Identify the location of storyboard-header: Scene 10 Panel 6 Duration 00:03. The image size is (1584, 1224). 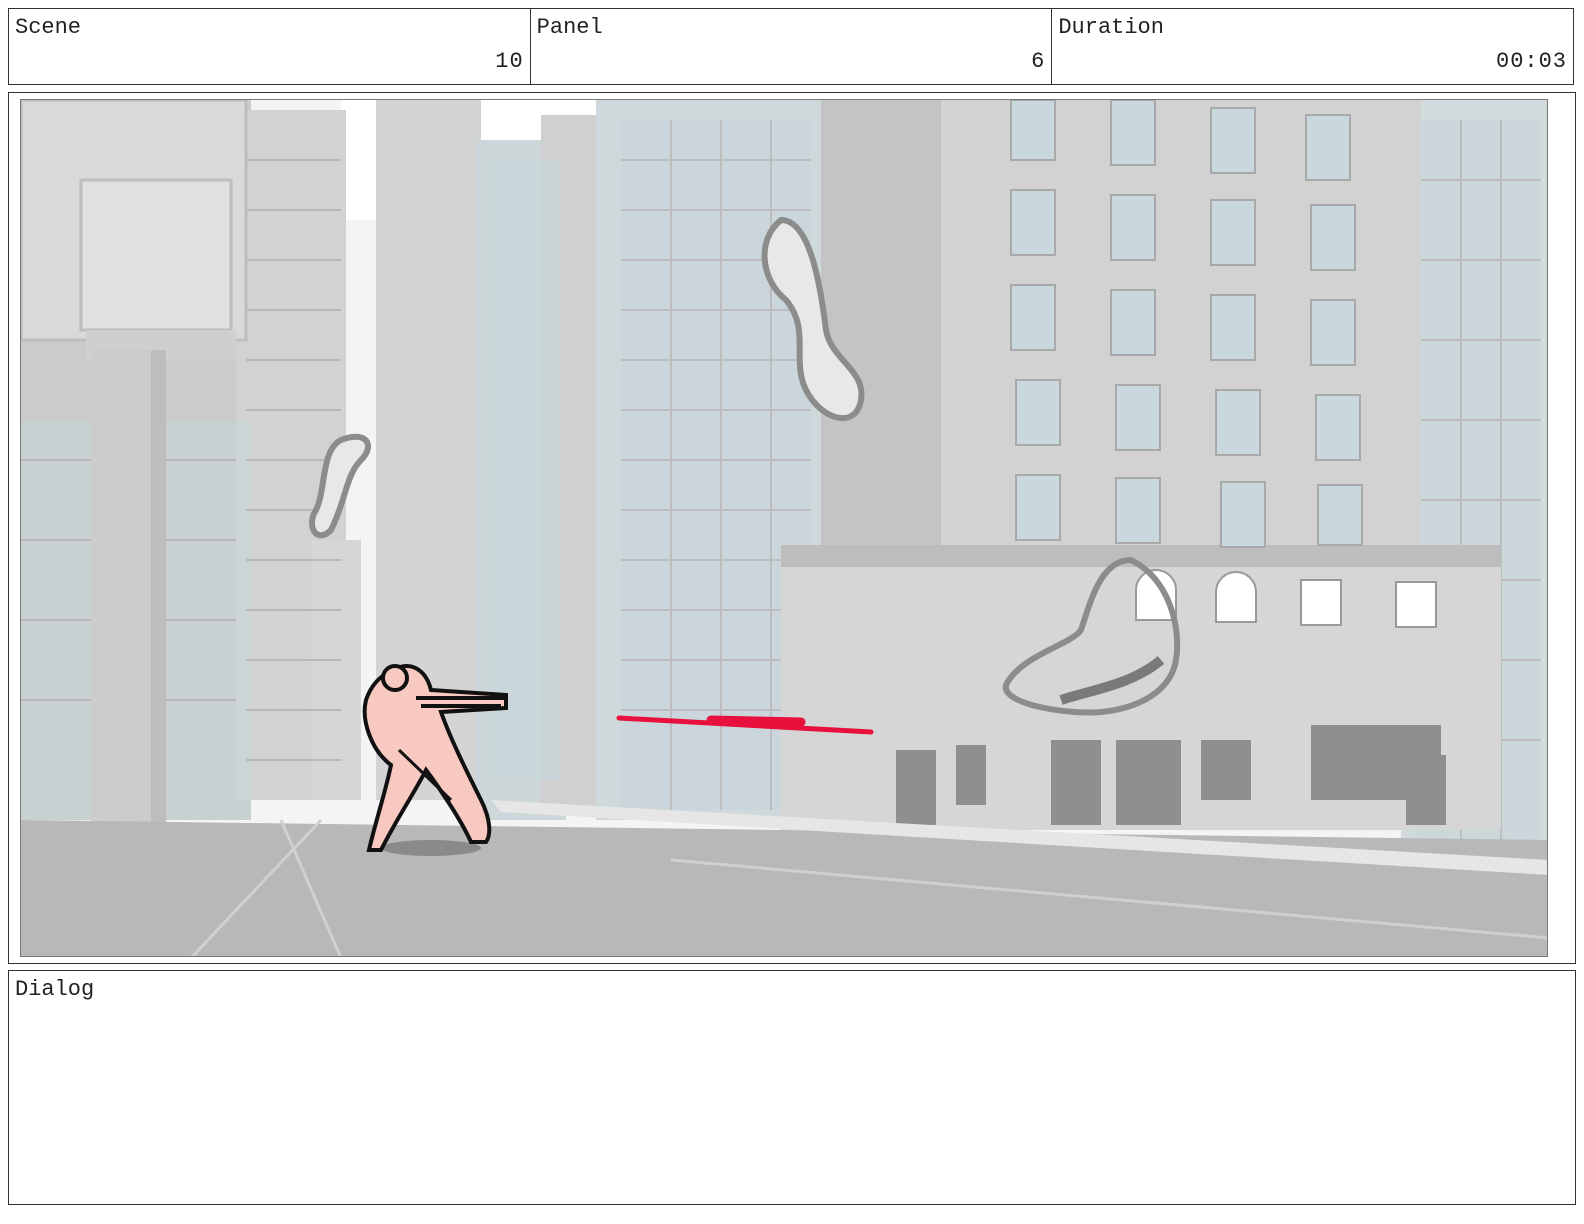
(791, 46).